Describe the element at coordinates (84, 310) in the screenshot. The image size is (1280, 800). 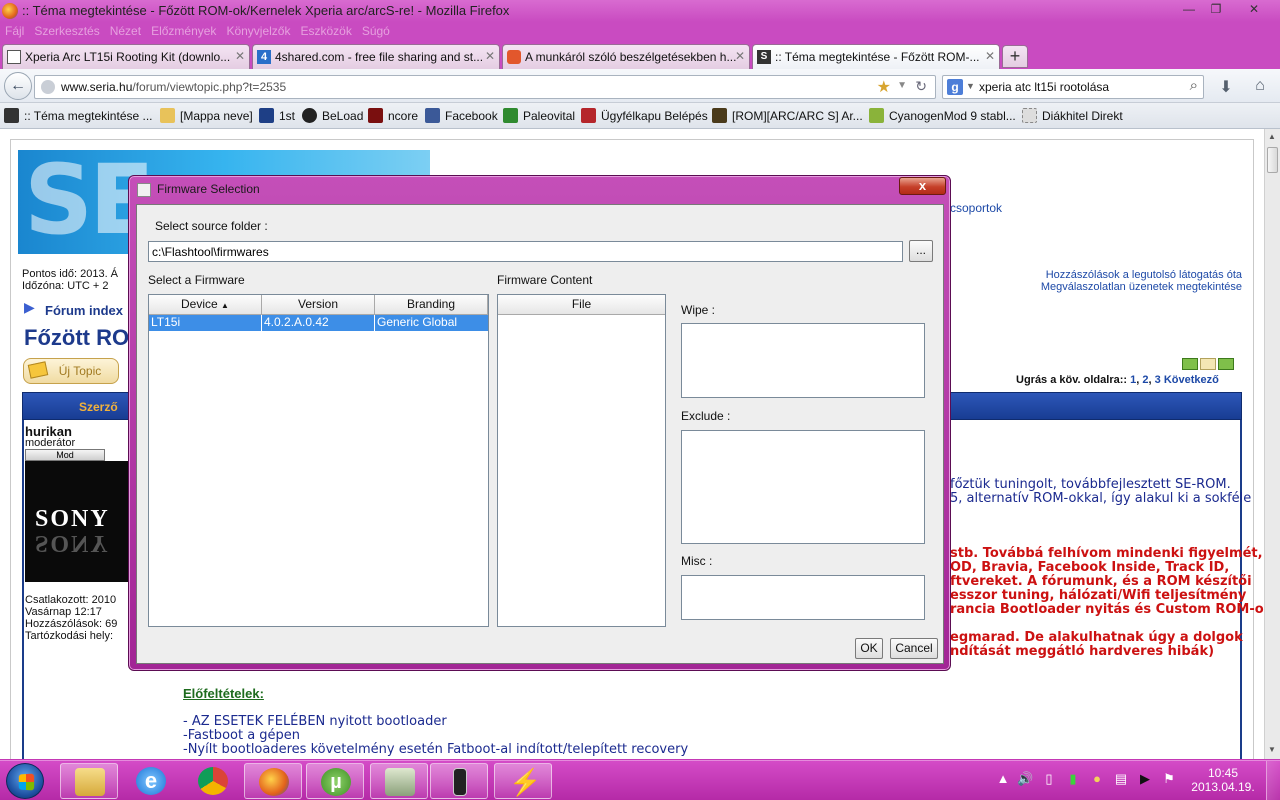
I see `forum-index-link: Fórum index` at that location.